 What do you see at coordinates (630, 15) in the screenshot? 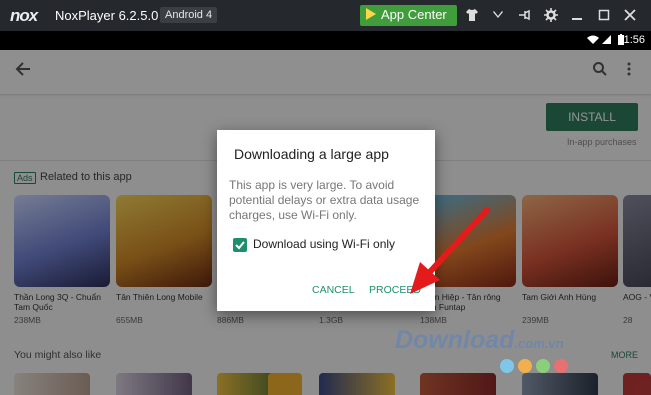
I see `close-icon` at bounding box center [630, 15].